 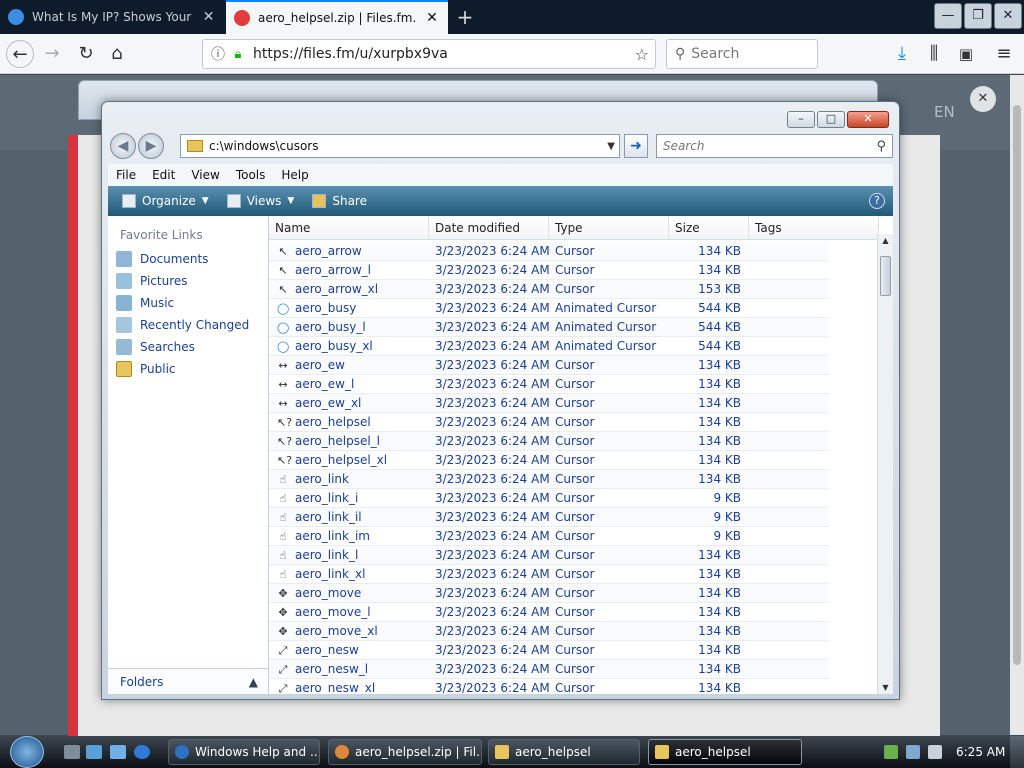 What do you see at coordinates (117, 54) in the screenshot?
I see `home-button: ⌂` at bounding box center [117, 54].